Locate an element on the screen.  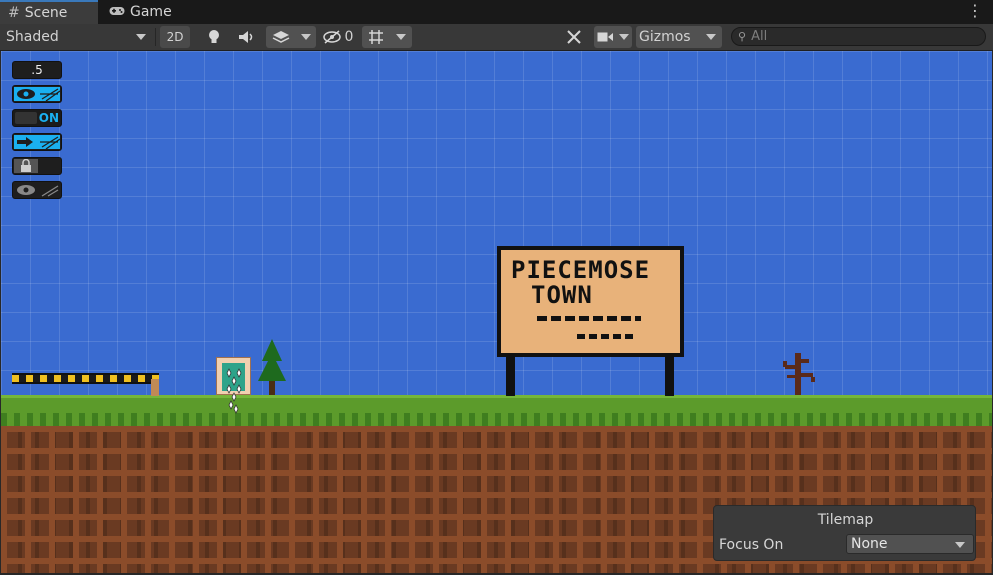
move-grid-toggle is located at coordinates (37, 142).